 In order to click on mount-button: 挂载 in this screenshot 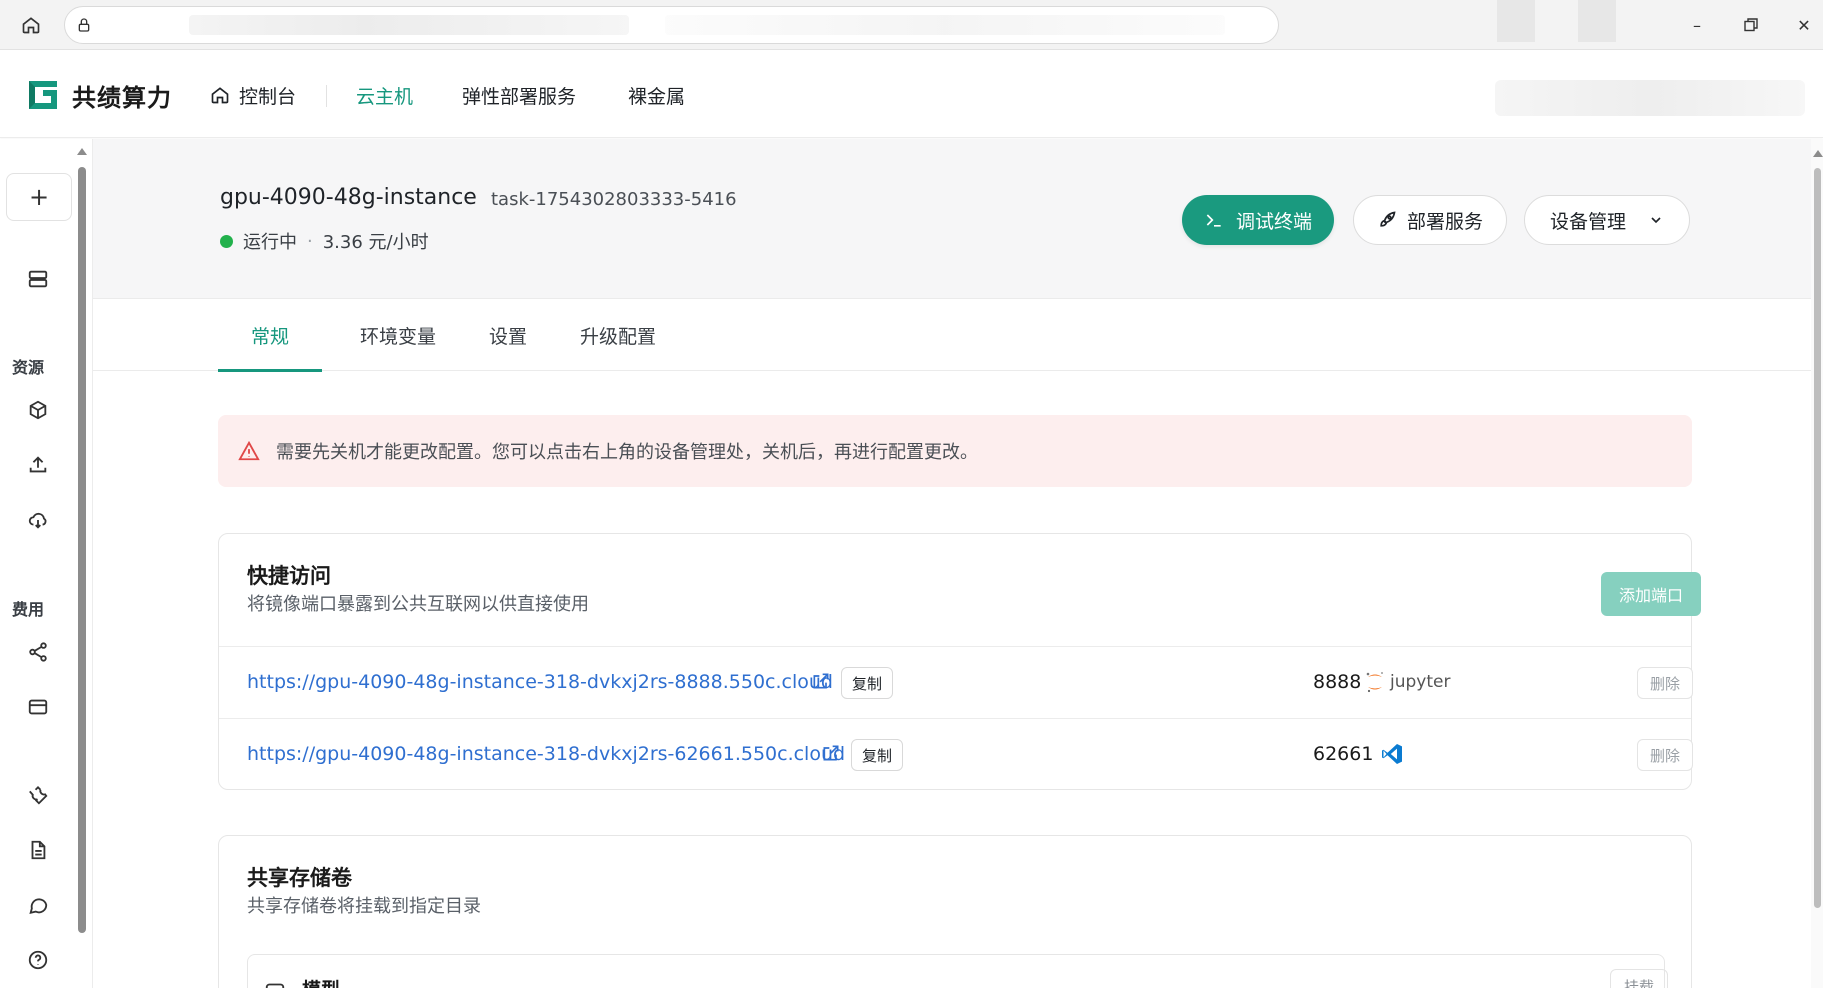, I will do `click(1639, 978)`.